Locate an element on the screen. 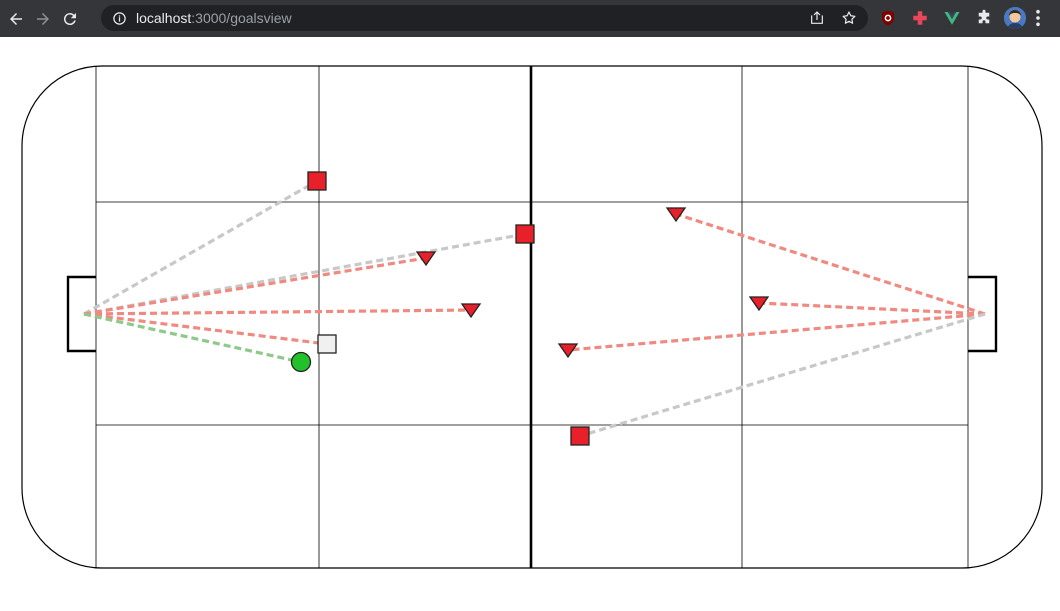 This screenshot has width=1060, height=611. site-info-icon is located at coordinates (119, 18).